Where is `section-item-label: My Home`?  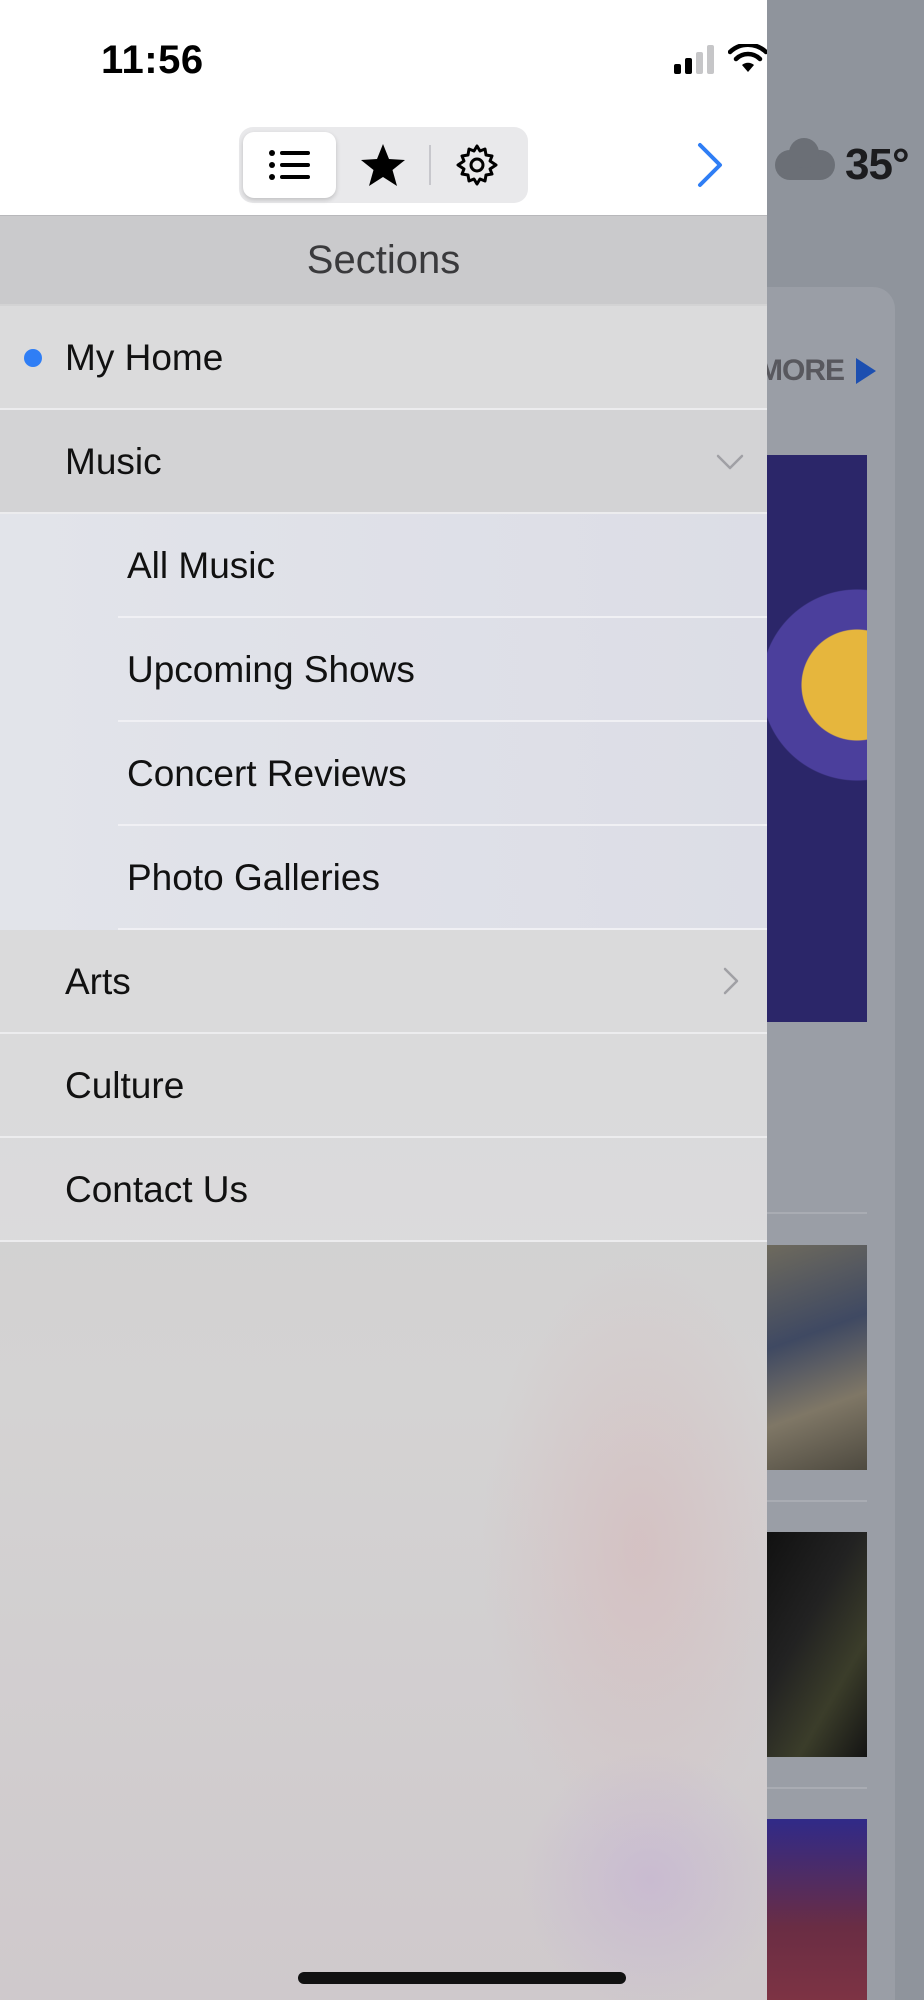 section-item-label: My Home is located at coordinates (144, 357).